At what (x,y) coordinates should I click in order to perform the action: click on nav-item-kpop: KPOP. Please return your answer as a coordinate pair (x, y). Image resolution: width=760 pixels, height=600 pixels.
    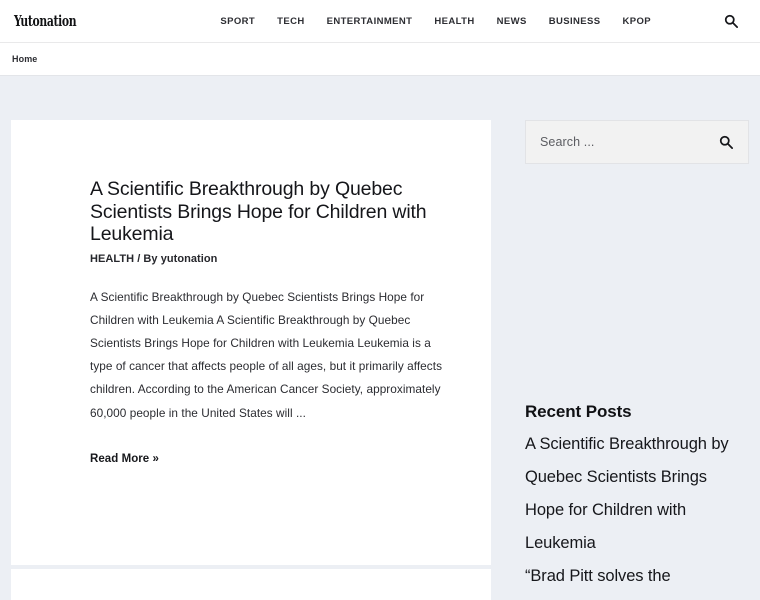
    Looking at the image, I should click on (637, 21).